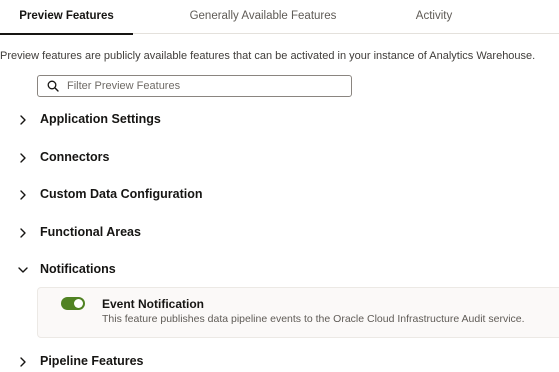  I want to click on section-pipeline-features: Pipeline Features, so click(279, 362).